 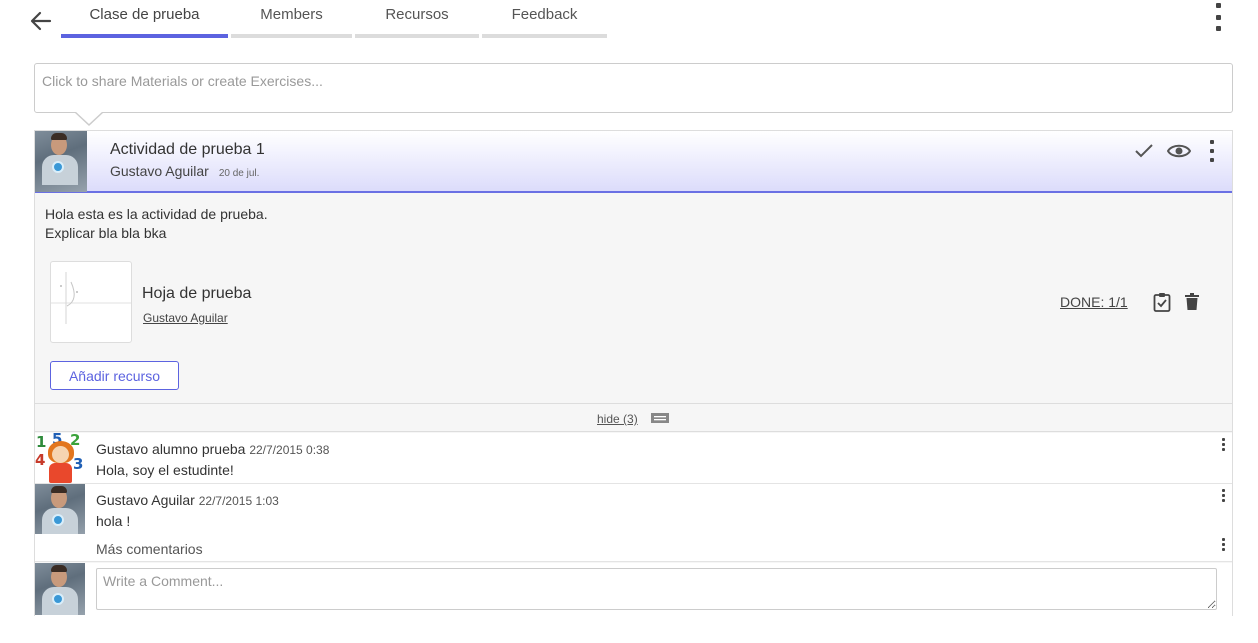 I want to click on back-arrow-icon, so click(x=41, y=21).